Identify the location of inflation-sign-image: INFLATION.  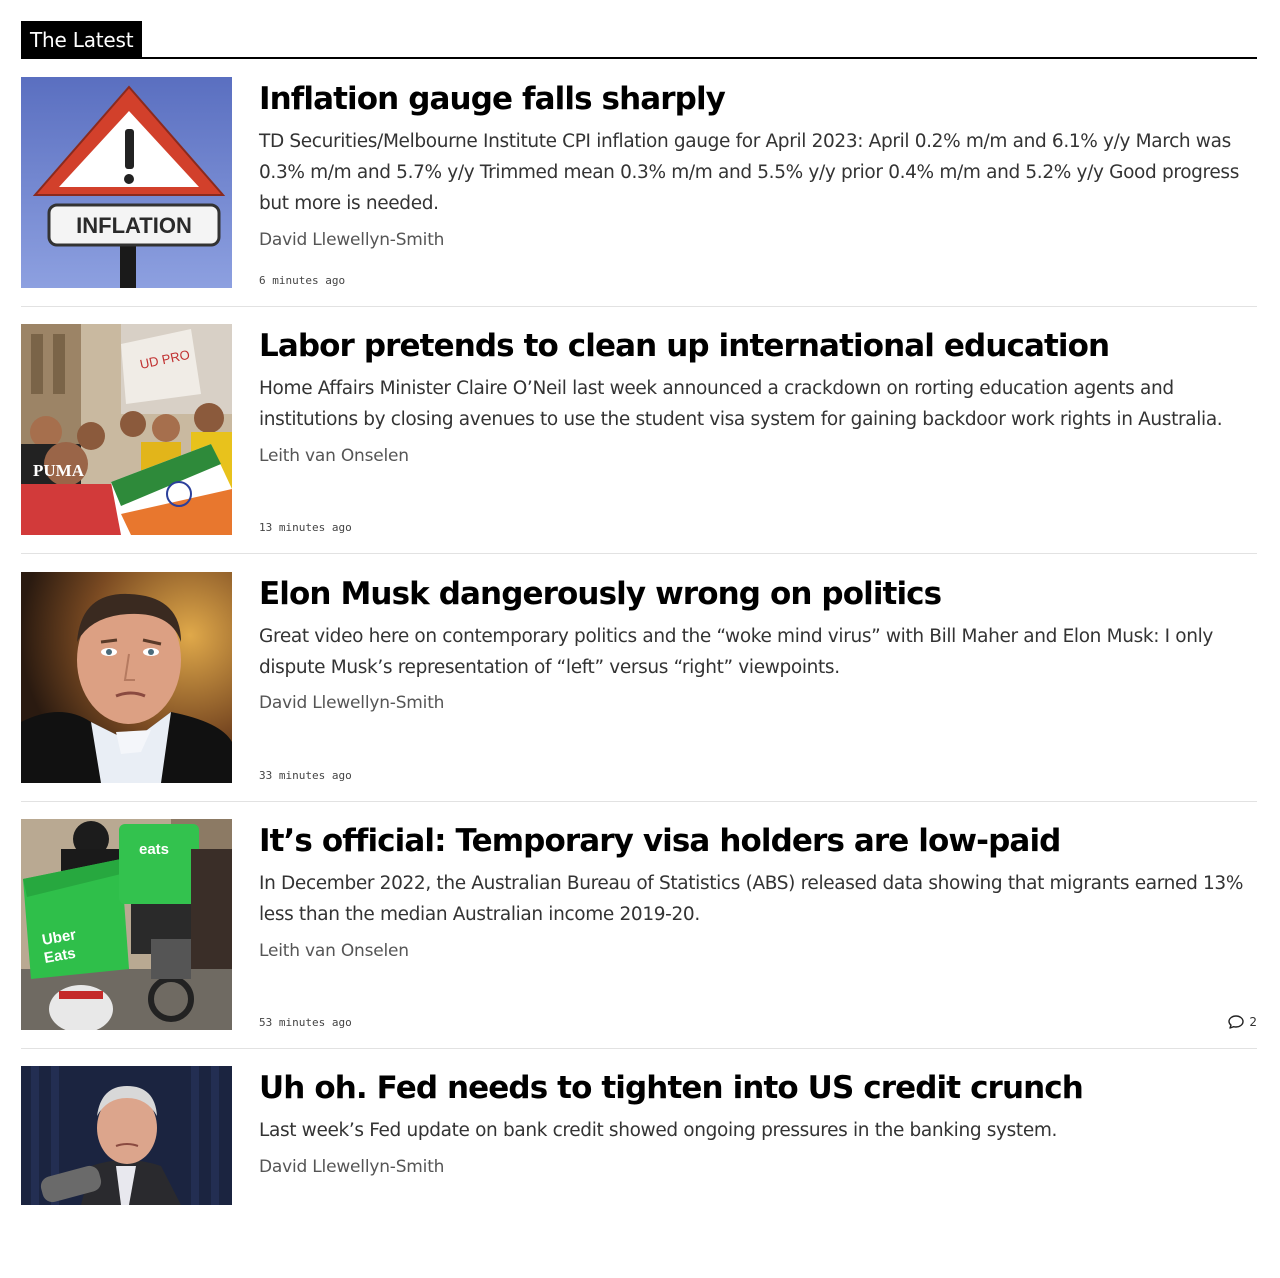
(126, 182).